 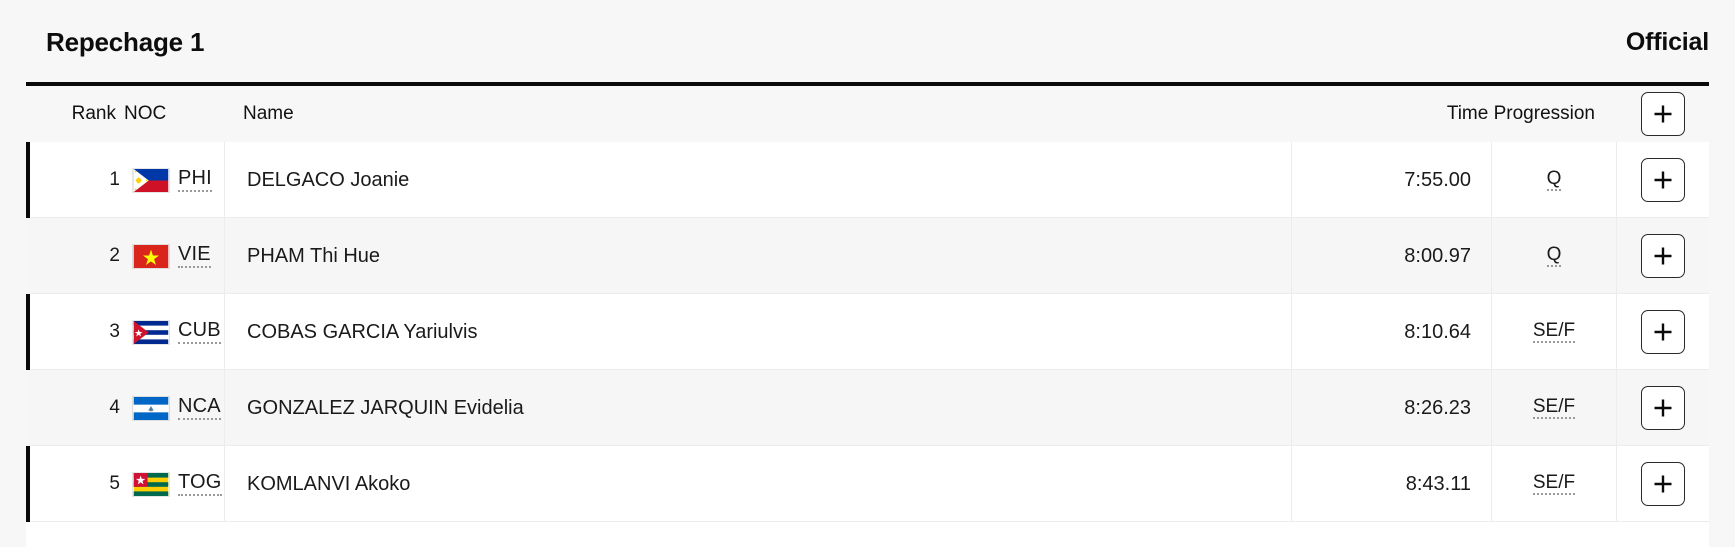 What do you see at coordinates (268, 113) in the screenshot?
I see `column-header-name: Name` at bounding box center [268, 113].